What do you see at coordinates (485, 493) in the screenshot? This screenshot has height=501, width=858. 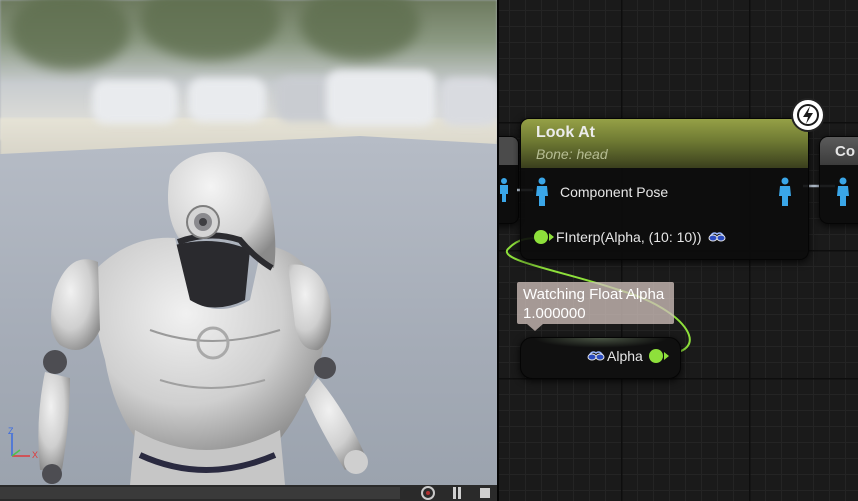 I see `stop-icon` at bounding box center [485, 493].